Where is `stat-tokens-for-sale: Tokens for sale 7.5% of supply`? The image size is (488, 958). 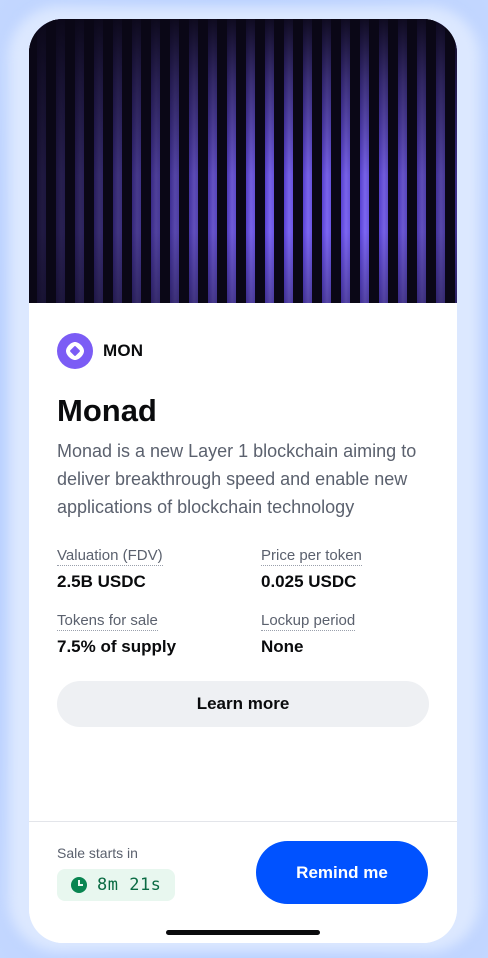
stat-tokens-for-sale: Tokens for sale 7.5% of supply is located at coordinates (159, 634).